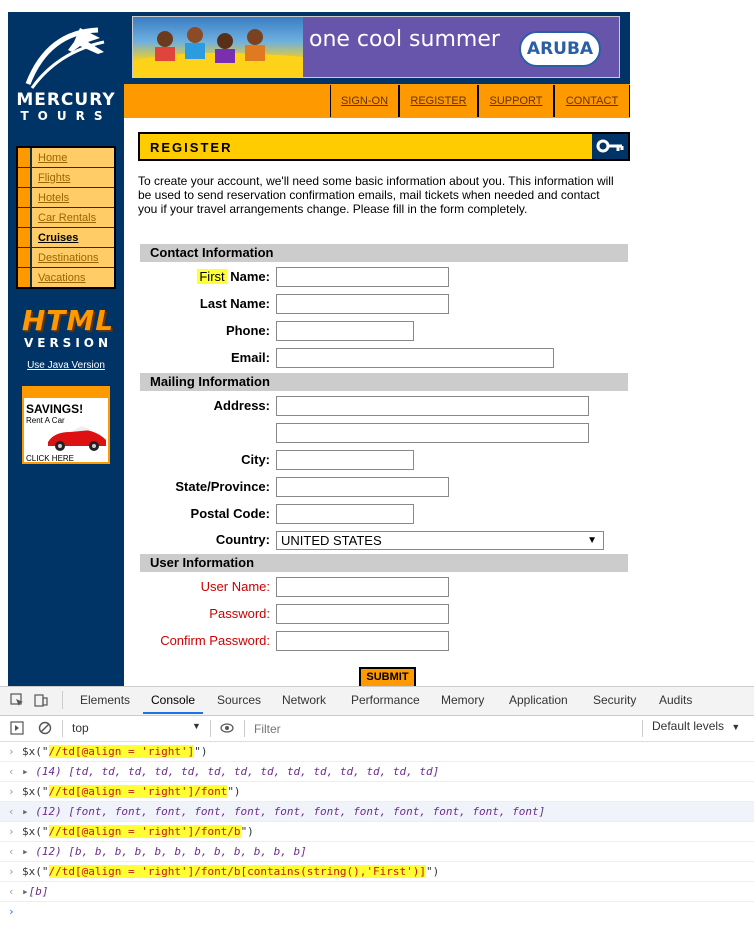 The width and height of the screenshot is (754, 931). I want to click on user-name-input, so click(362, 587).